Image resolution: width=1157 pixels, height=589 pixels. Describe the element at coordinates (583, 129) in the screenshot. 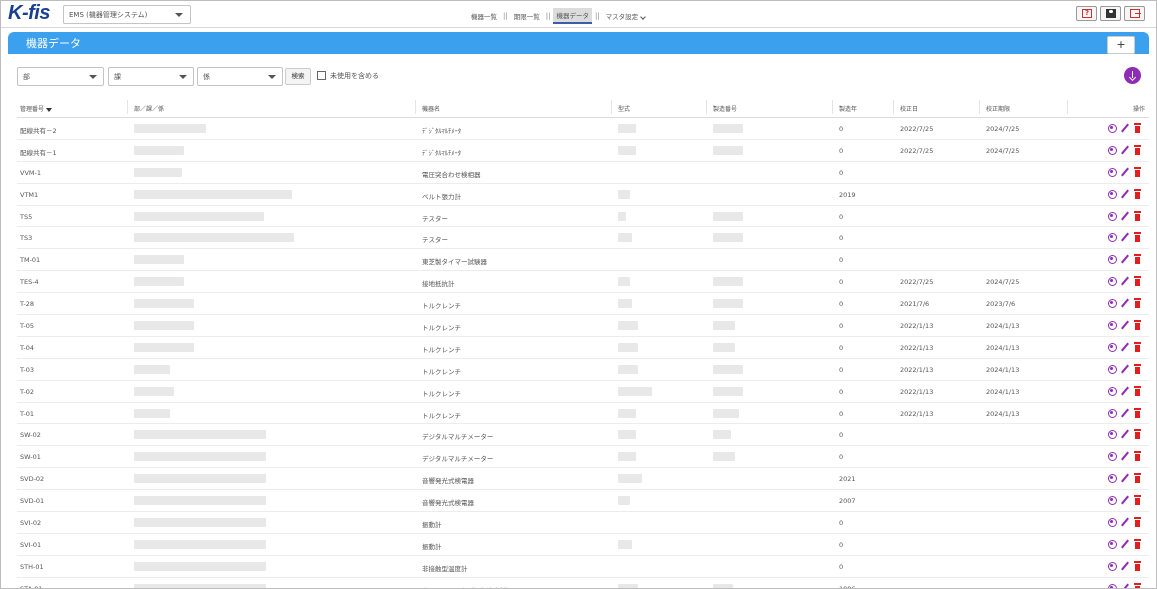

I see `table-row: 配線共有－2 ﾃﾞｼﾞﾀﾙﾏﾙﾁﾒｰﾀ 0 2022/7/25 2024/7/25` at that location.